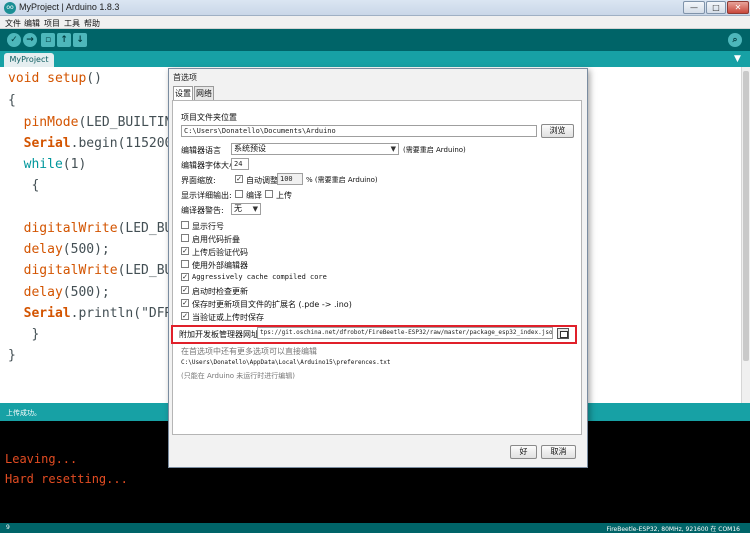  Describe the element at coordinates (98, 143) in the screenshot. I see `code-line: Serial.begin(115200);` at that location.